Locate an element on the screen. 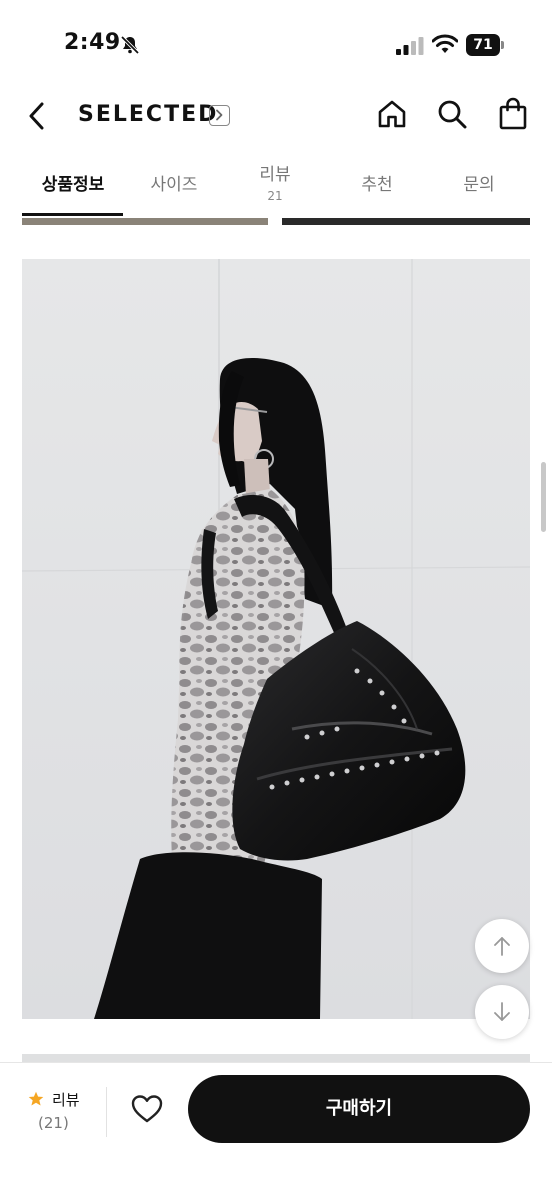 The width and height of the screenshot is (552, 1200). tab-inquiry: 문의 is located at coordinates (479, 193).